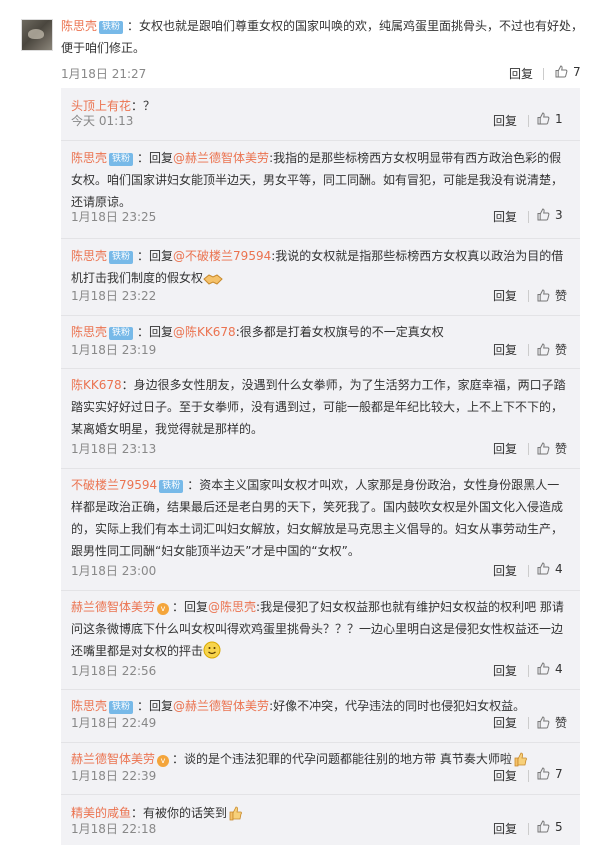 This screenshot has width=601, height=845. What do you see at coordinates (321, 776) in the screenshot?
I see `reply-meta: 1月18日 22:39 回复 7` at bounding box center [321, 776].